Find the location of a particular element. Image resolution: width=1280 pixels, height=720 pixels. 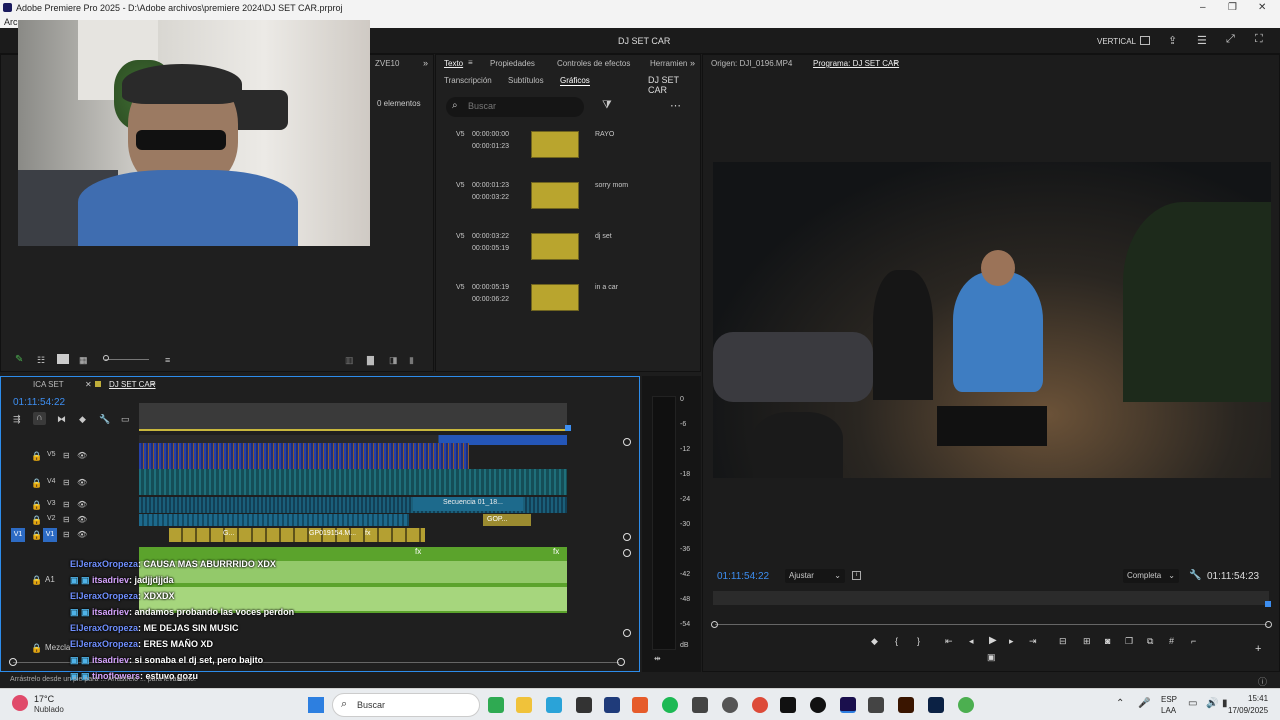

illustrator-icon is located at coordinates (906, 705).